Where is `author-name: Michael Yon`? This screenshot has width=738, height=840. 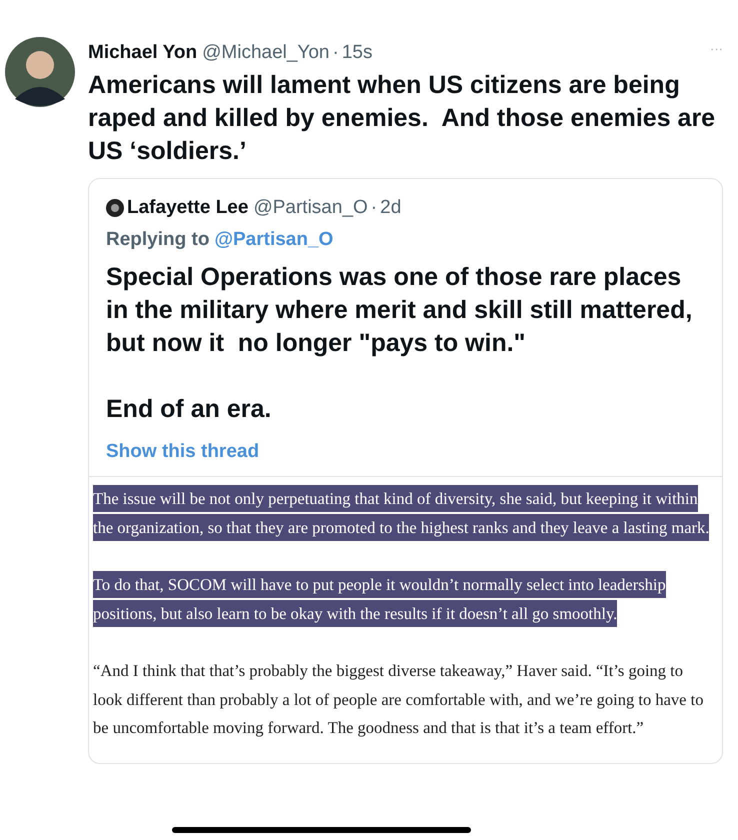
author-name: Michael Yon is located at coordinates (143, 53).